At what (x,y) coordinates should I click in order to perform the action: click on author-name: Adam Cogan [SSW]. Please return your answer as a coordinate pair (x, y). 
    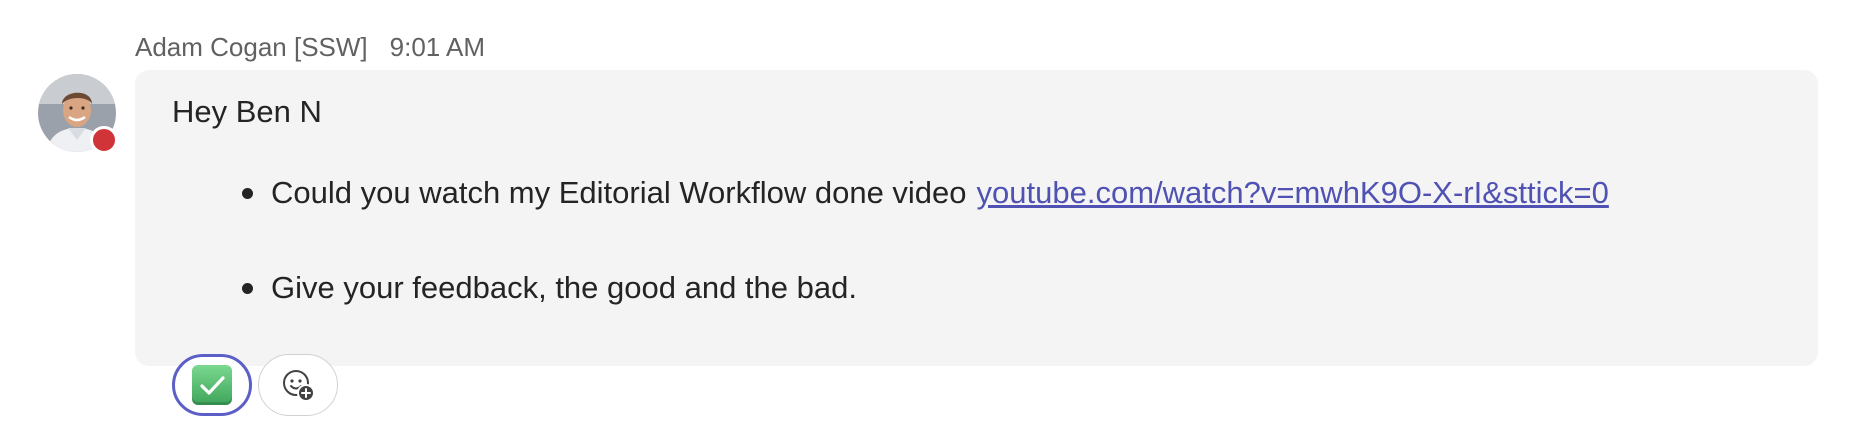
    Looking at the image, I should click on (251, 47).